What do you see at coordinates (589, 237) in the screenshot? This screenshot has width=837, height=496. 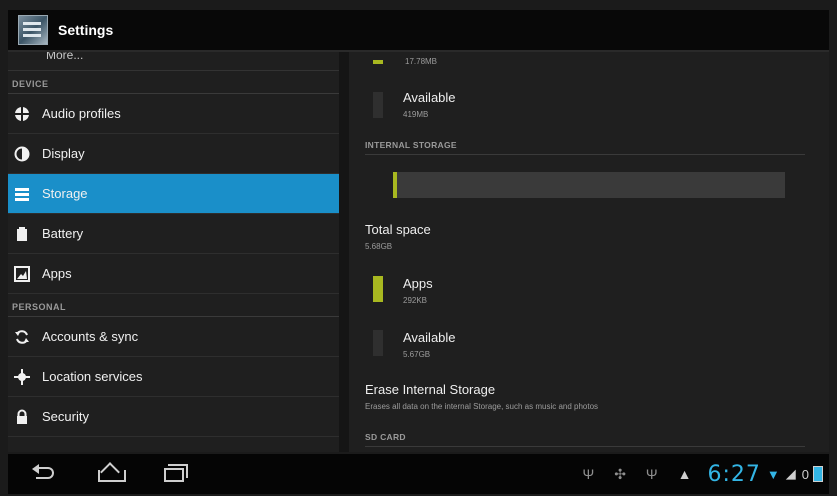 I see `list-item-total-space: Total space 5.68GB` at bounding box center [589, 237].